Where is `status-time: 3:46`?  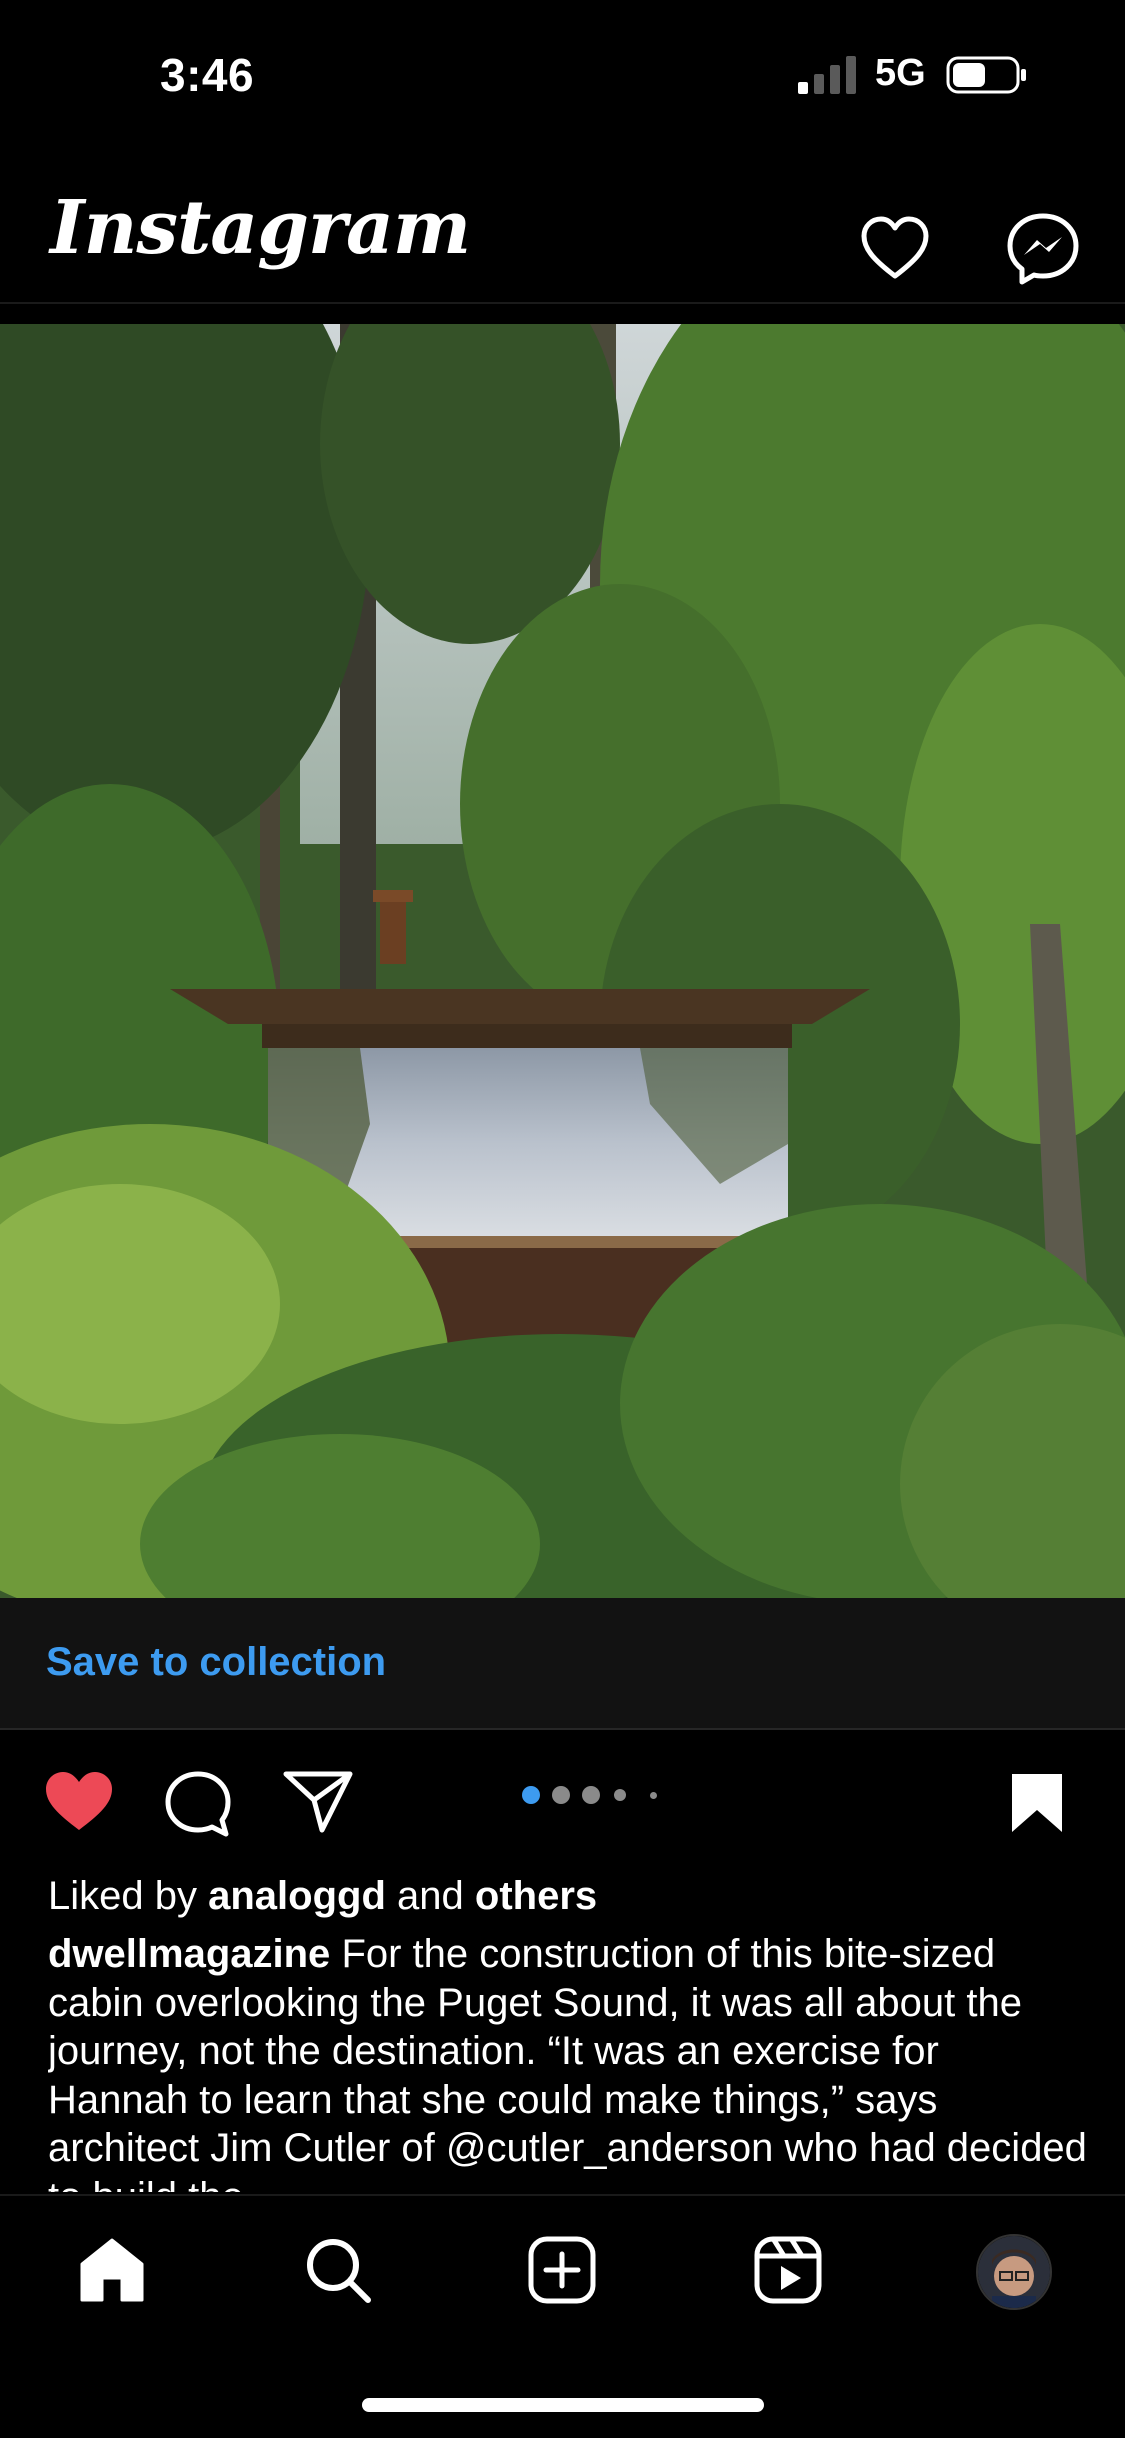 status-time: 3:46 is located at coordinates (207, 75).